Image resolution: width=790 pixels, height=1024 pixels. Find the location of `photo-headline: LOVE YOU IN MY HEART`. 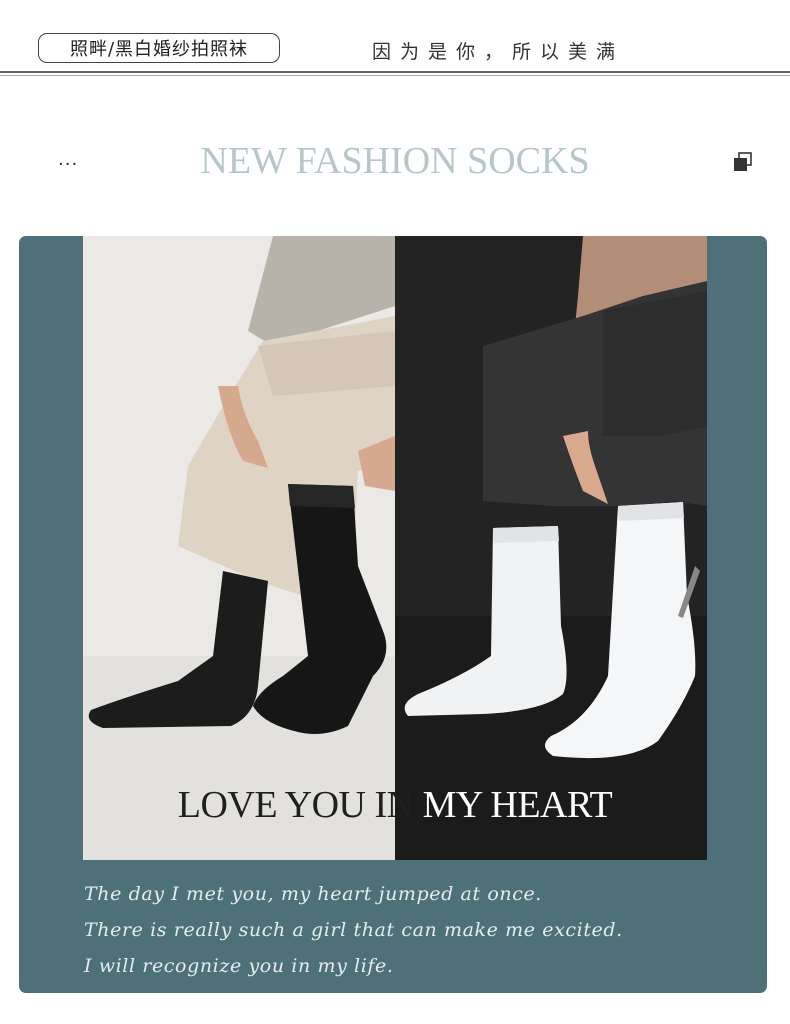

photo-headline: LOVE YOU IN MY HEART is located at coordinates (395, 805).